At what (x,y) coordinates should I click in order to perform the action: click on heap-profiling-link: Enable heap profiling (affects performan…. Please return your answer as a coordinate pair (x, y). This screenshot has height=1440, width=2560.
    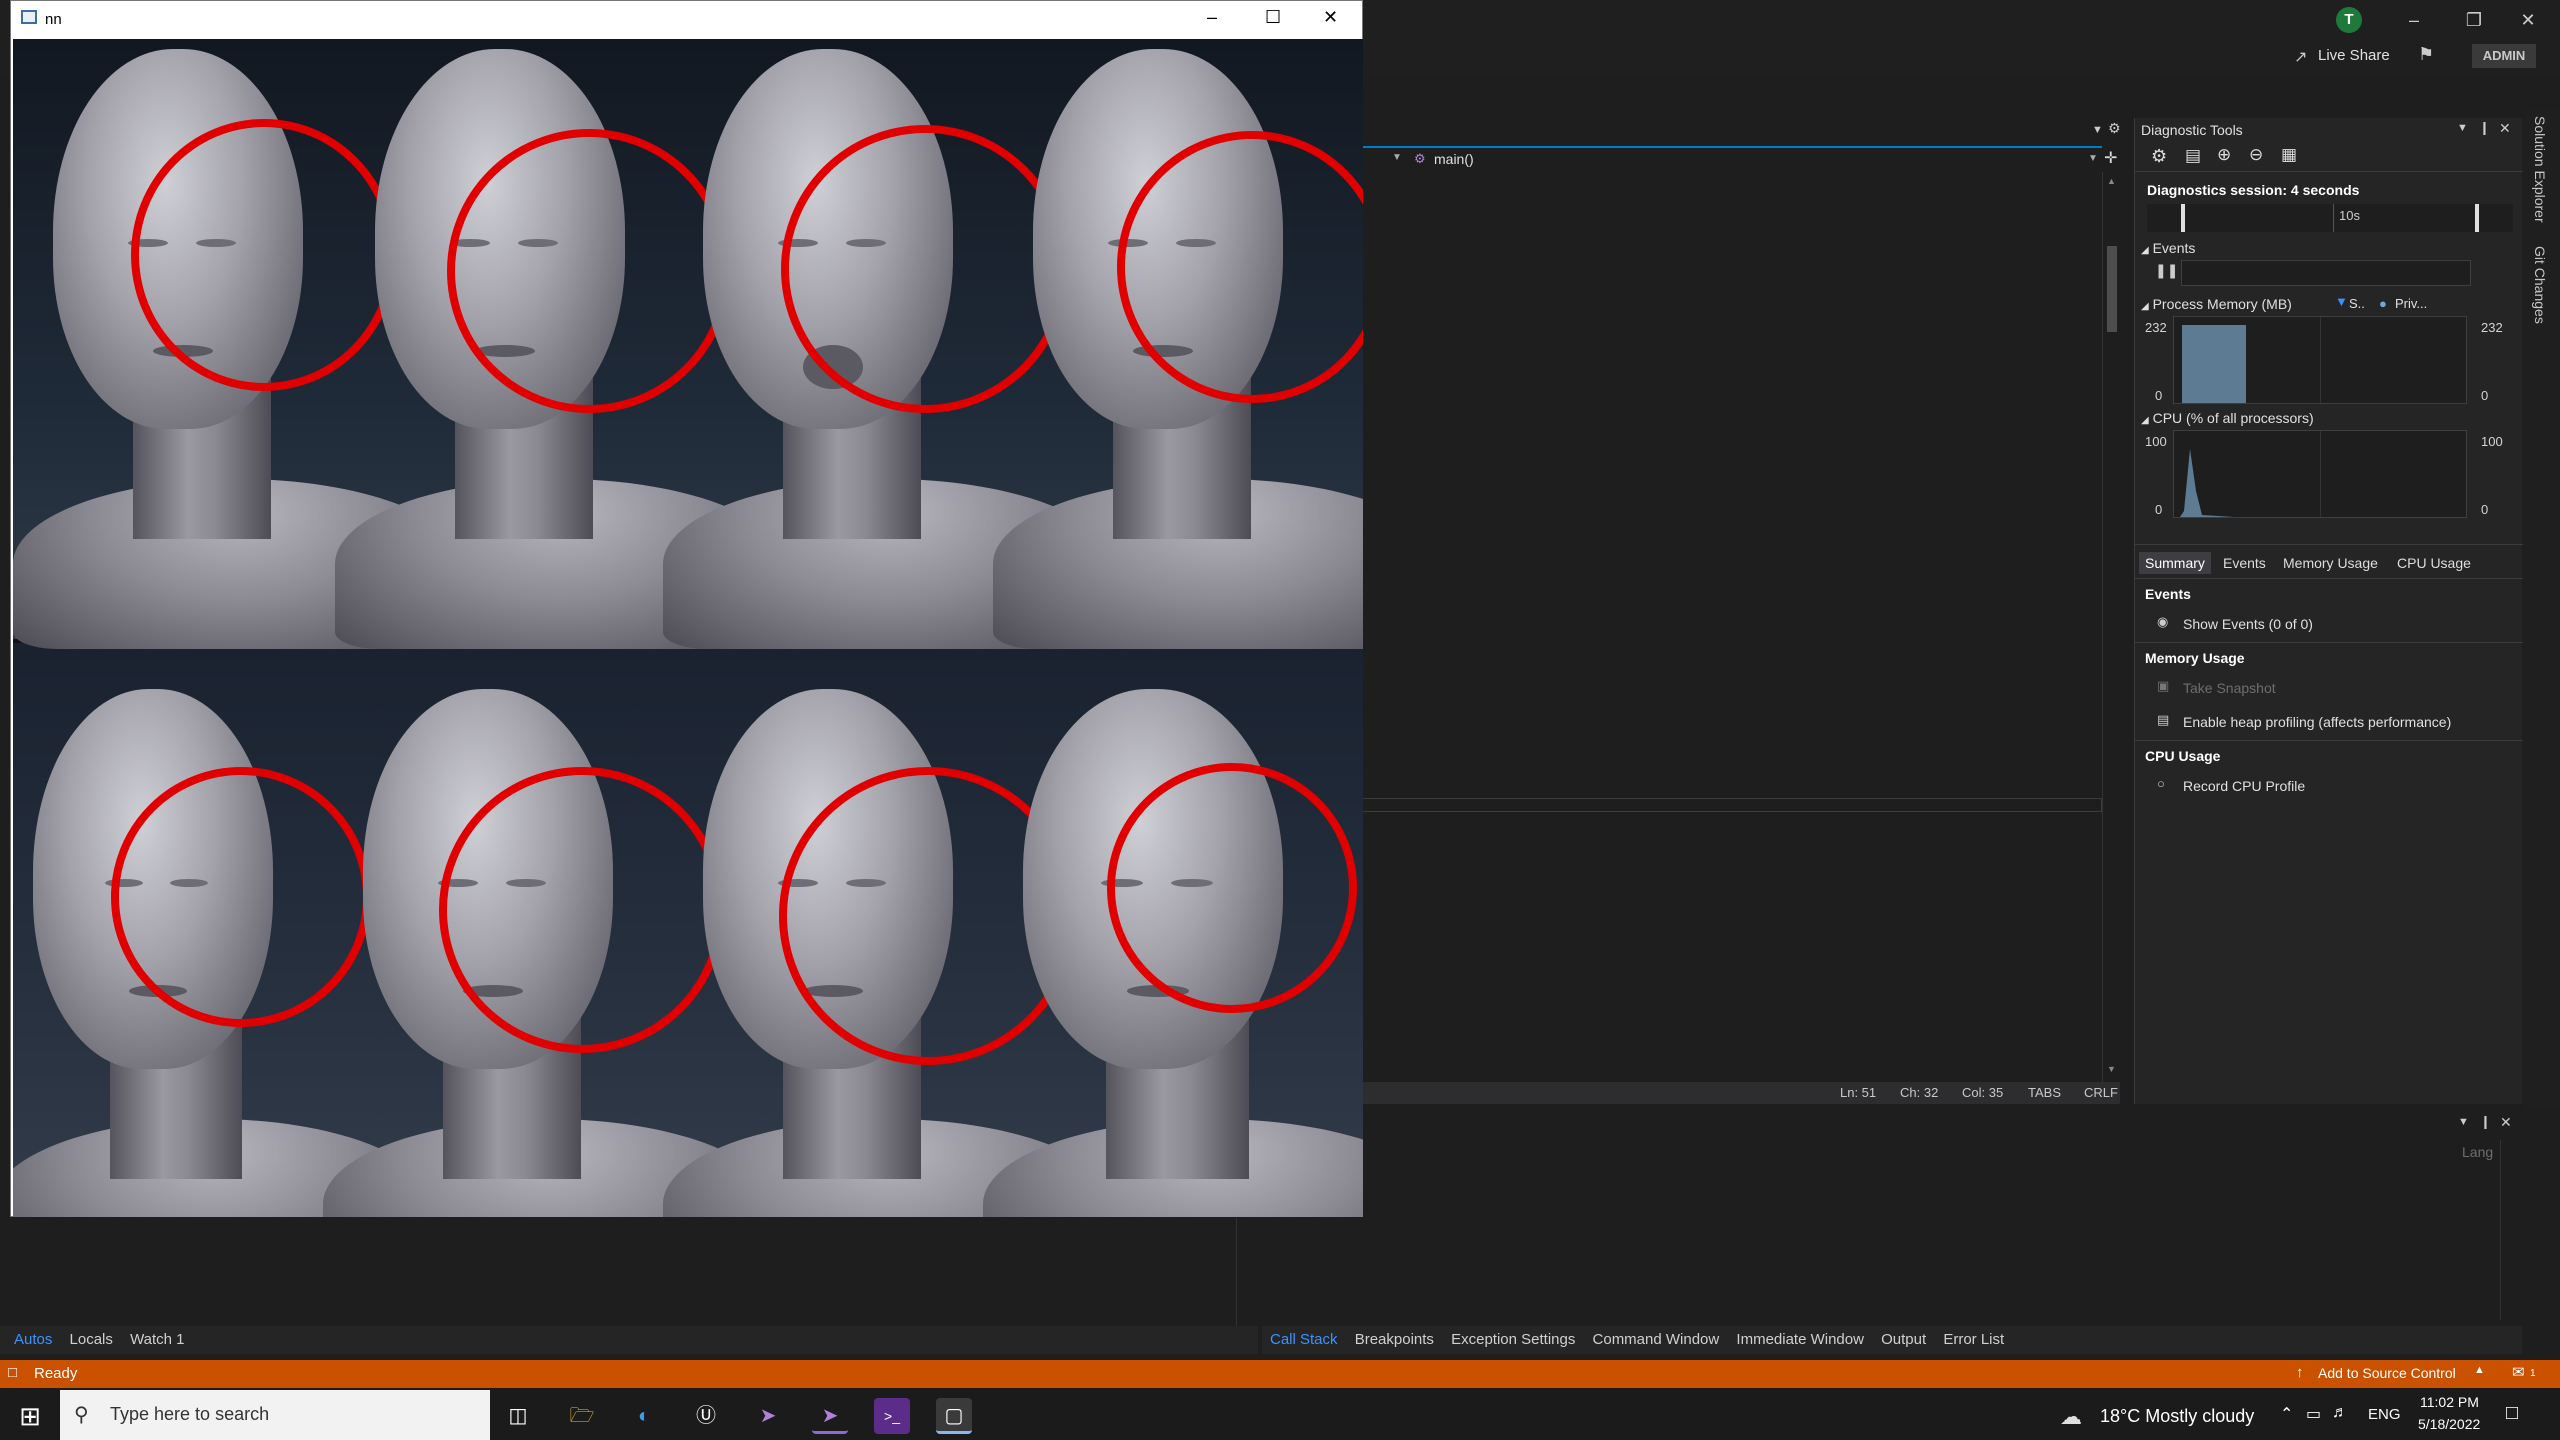
    Looking at the image, I should click on (2317, 722).